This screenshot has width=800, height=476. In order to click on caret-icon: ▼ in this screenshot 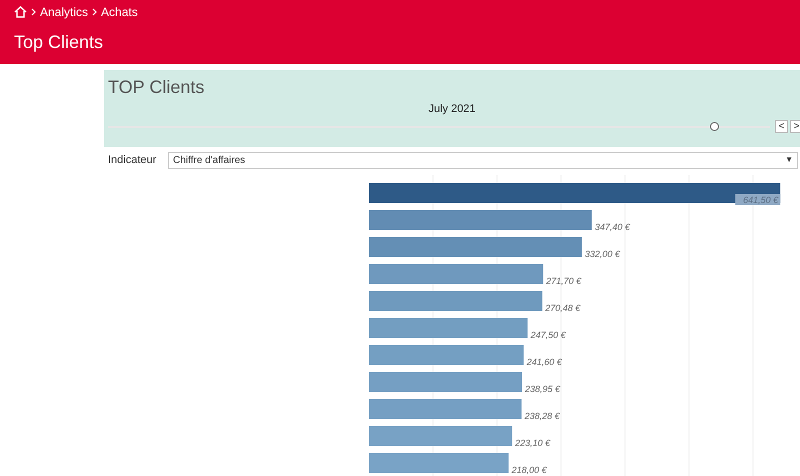, I will do `click(789, 160)`.